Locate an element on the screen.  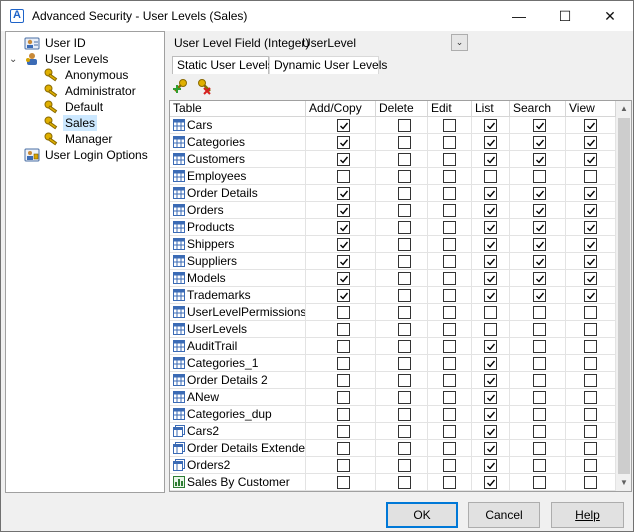
vertical-scrollbar: ▲ ▼ is located at coordinates (623, 296).